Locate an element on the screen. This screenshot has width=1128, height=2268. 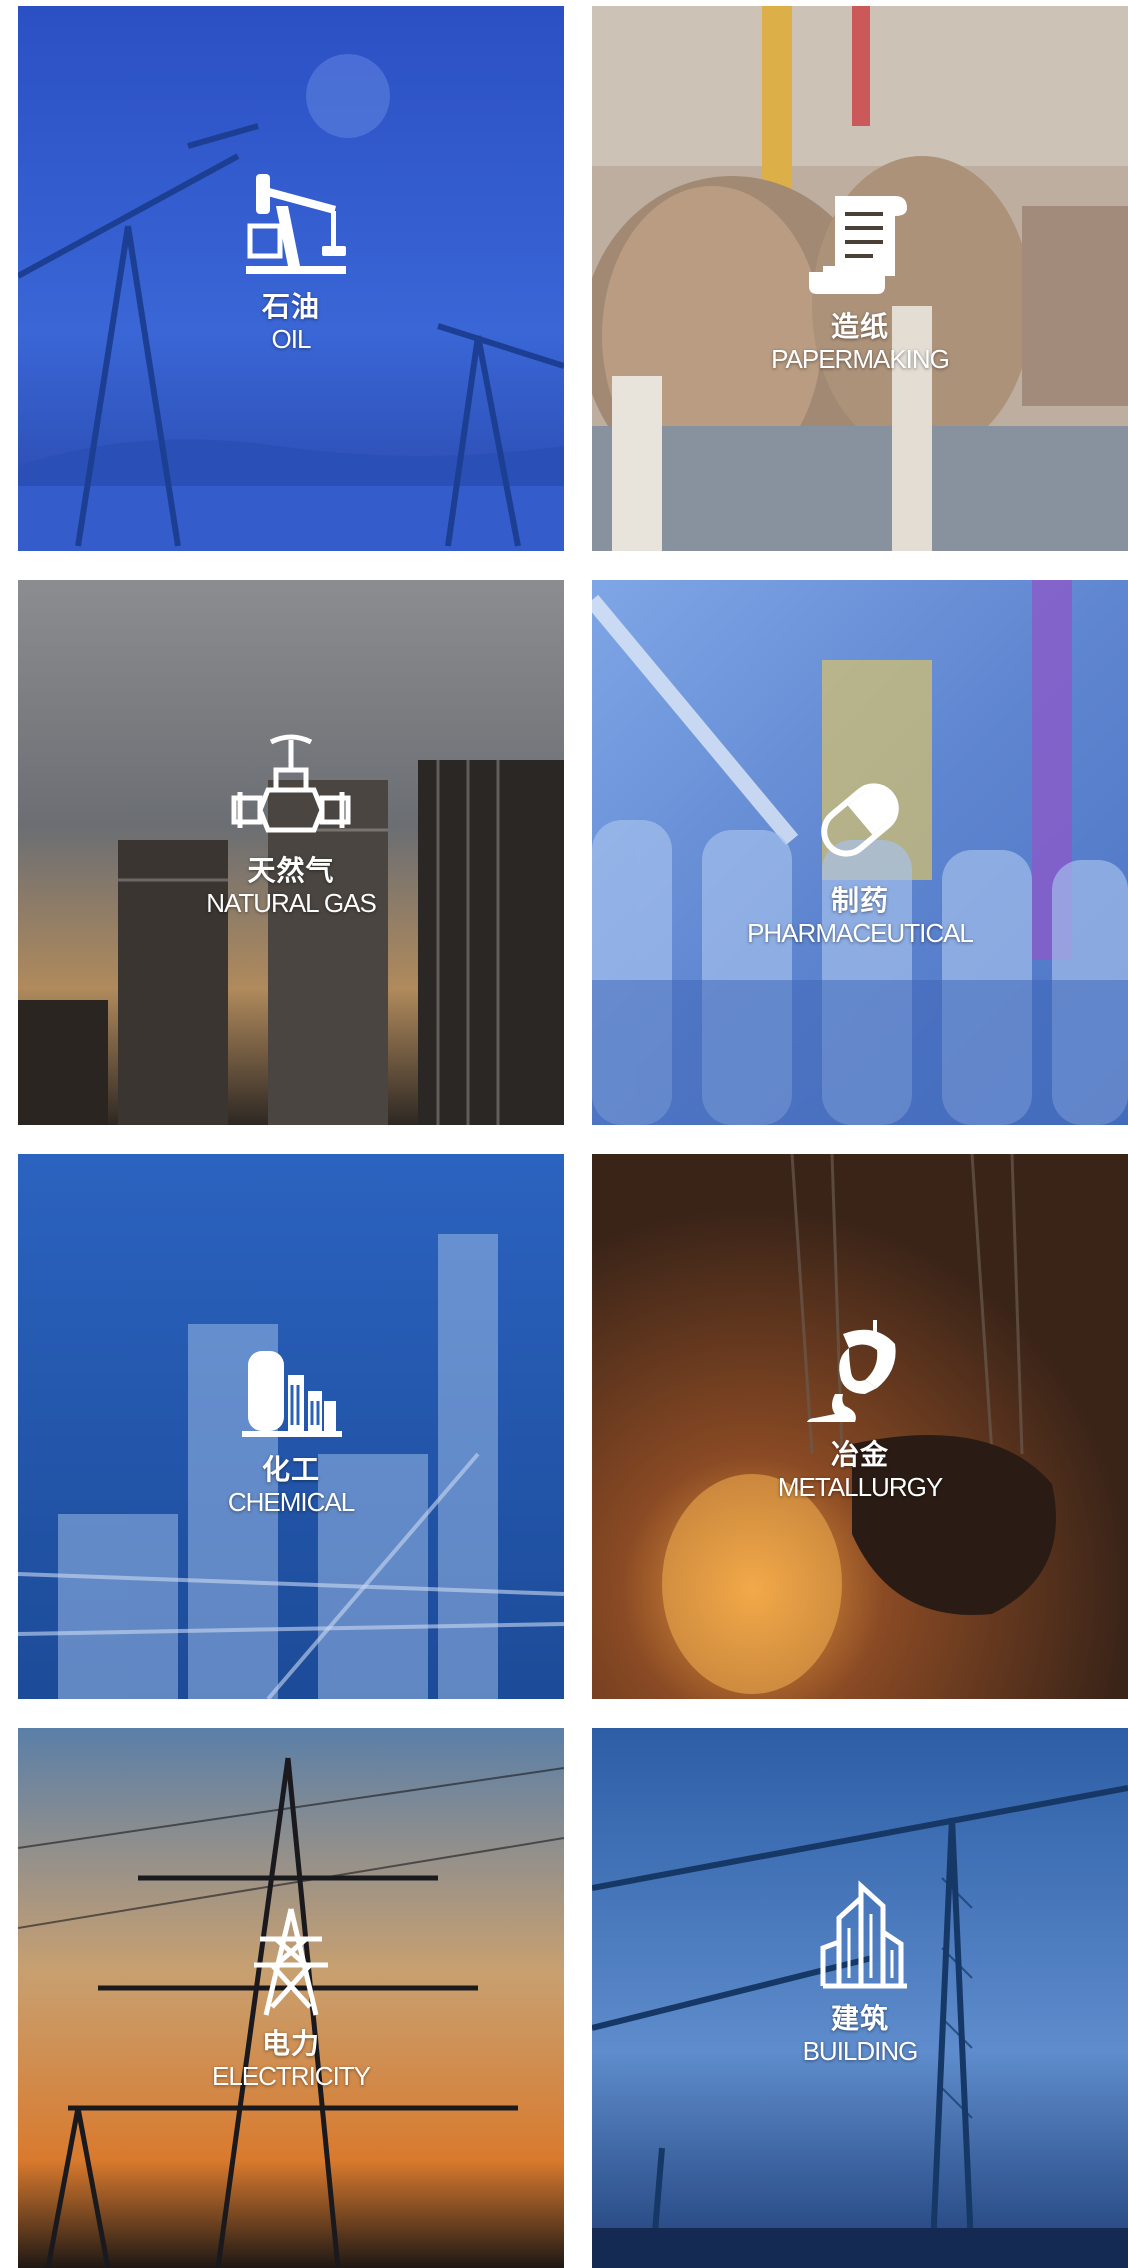
buildings-icon is located at coordinates (863, 1934).